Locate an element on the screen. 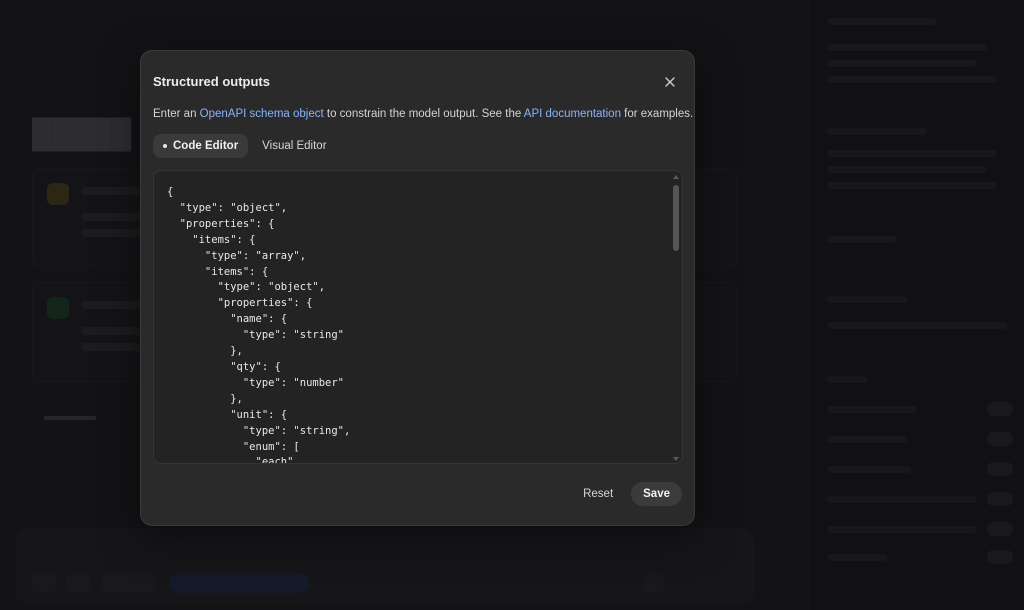 The width and height of the screenshot is (1024, 610). close-icon is located at coordinates (670, 82).